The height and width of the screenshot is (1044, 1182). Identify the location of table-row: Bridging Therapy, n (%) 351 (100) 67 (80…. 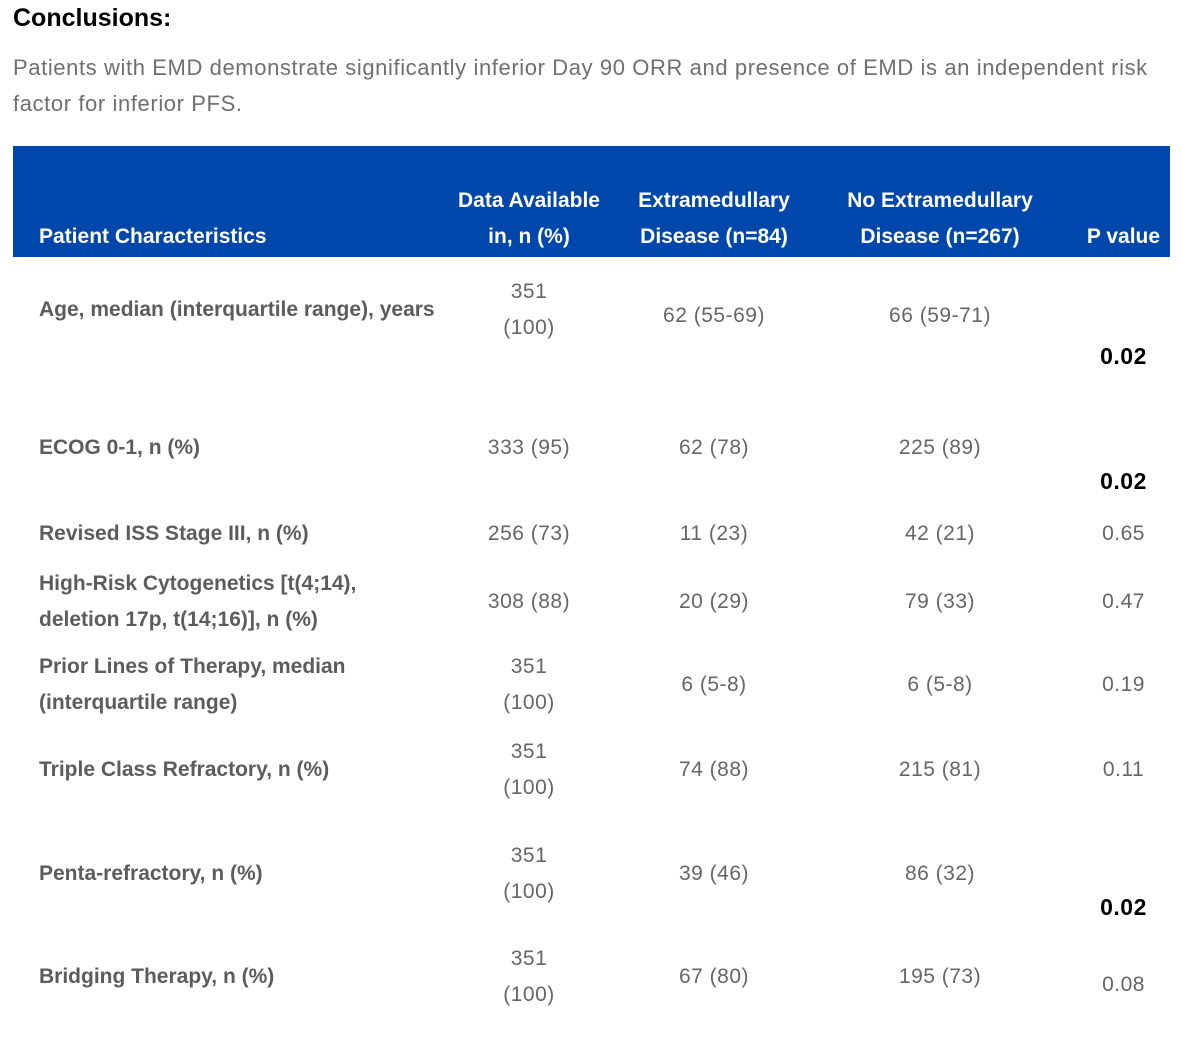
(591, 985).